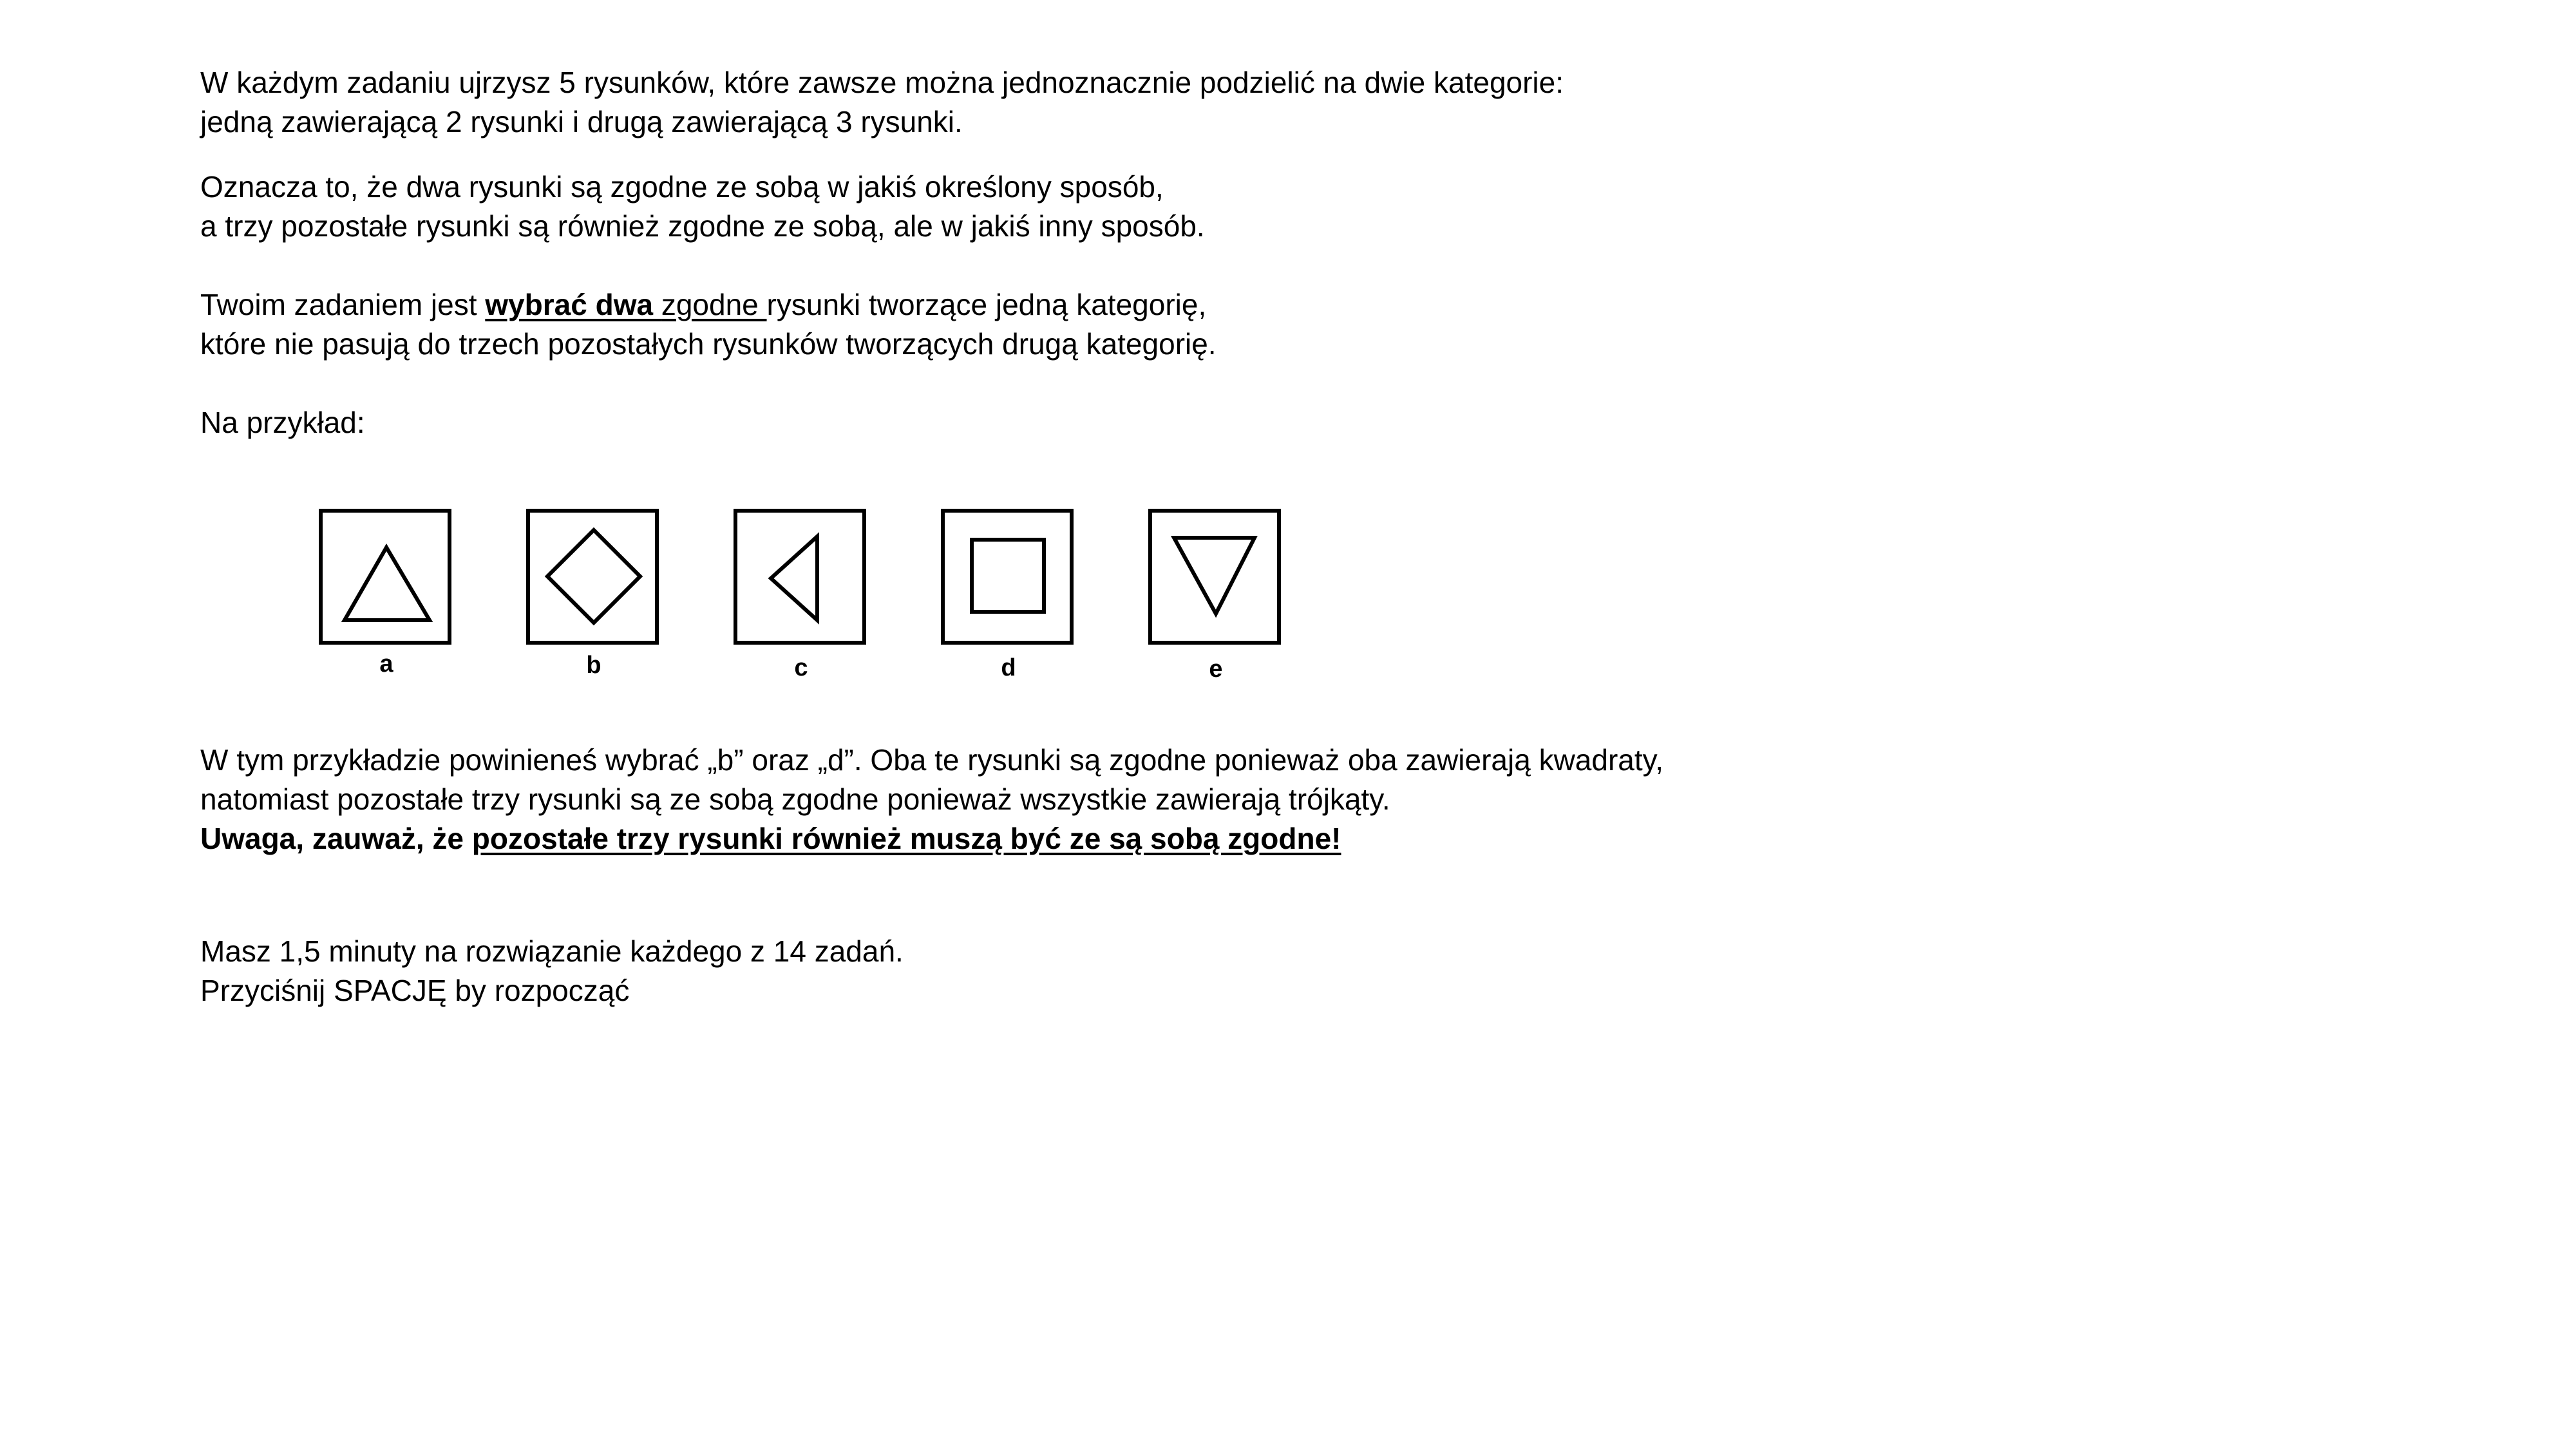  I want to click on triangle-left-icon, so click(800, 577).